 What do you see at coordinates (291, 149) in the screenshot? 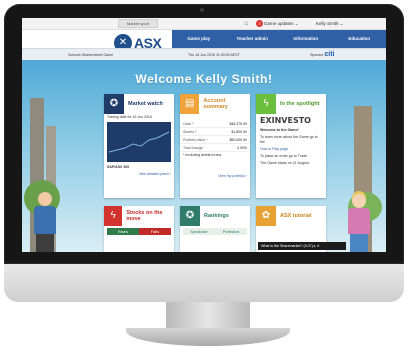
I see `how-to-play-link: How to Play page.` at bounding box center [291, 149].